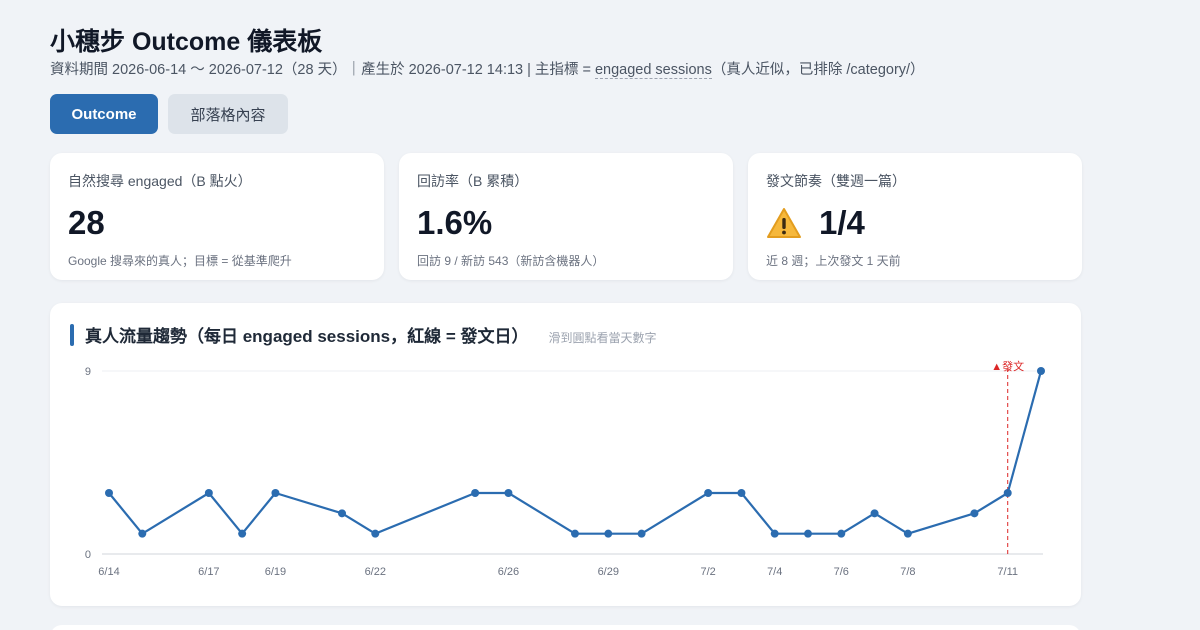 This screenshot has height=630, width=1200. Describe the element at coordinates (511, 261) in the screenshot. I see `kpi-note: 回訪 9 / 新訪 543（新訪含機器人）` at that location.